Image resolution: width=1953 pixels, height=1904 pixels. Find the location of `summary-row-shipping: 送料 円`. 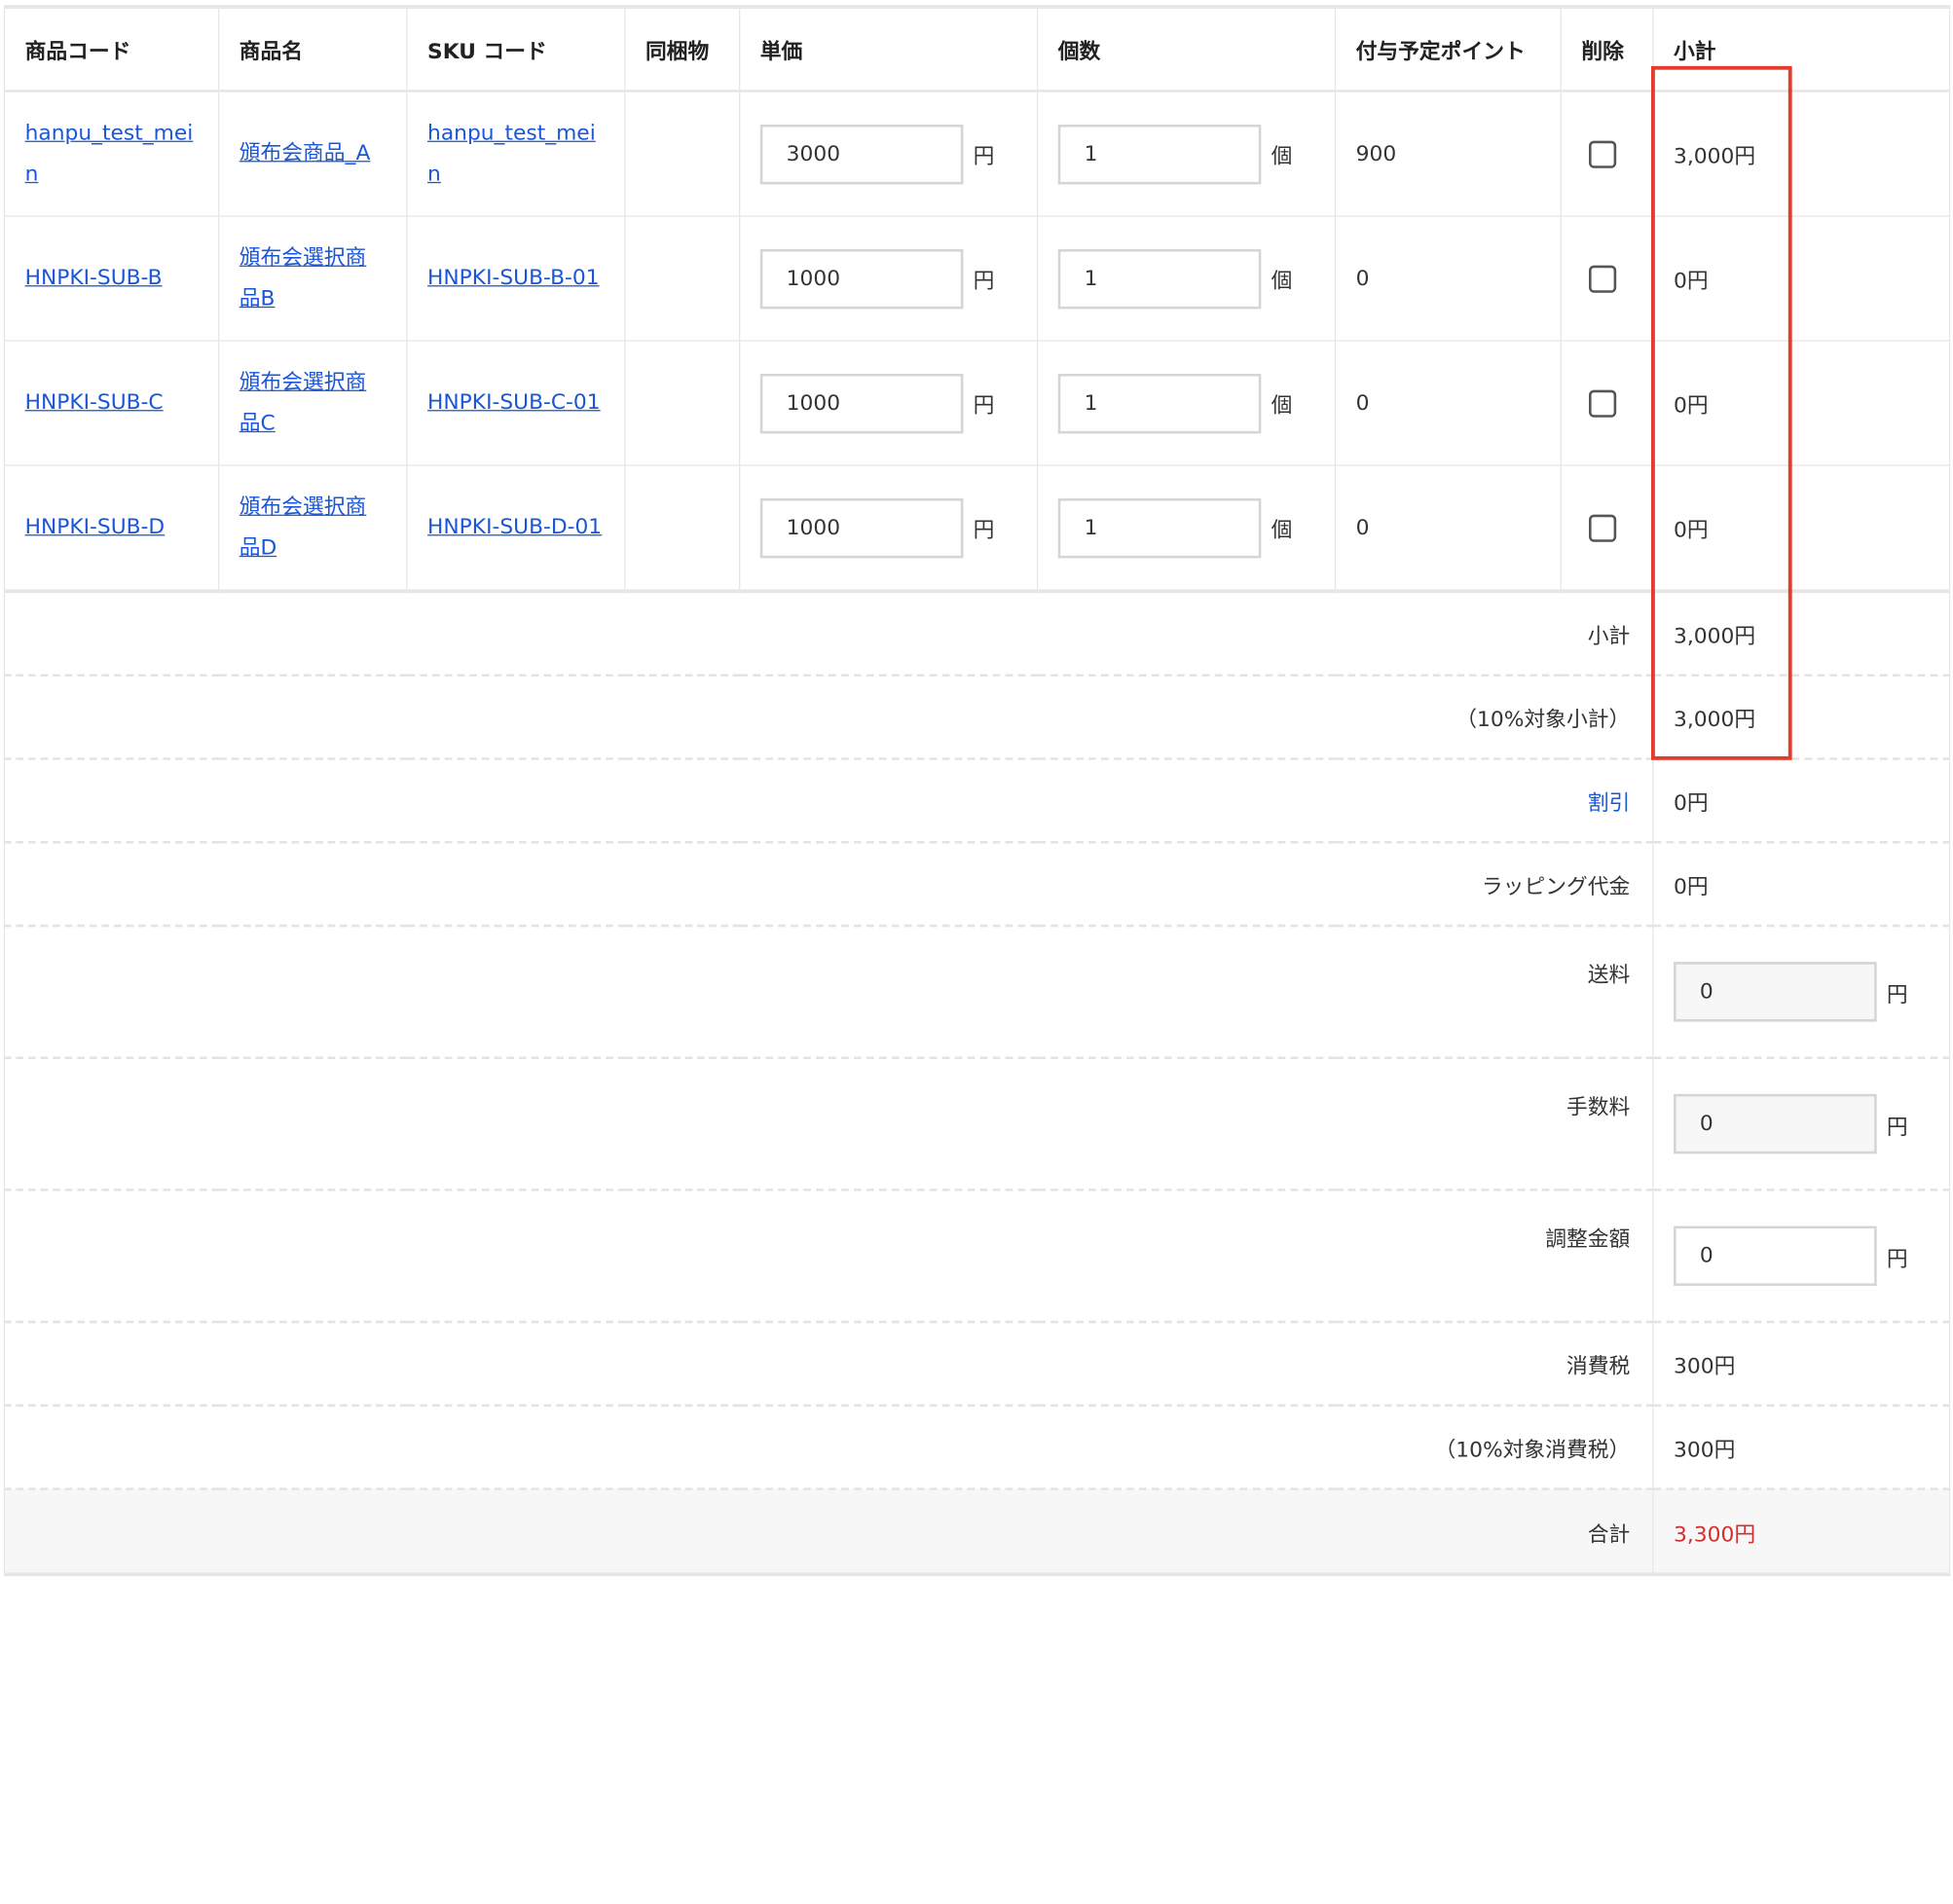

summary-row-shipping: 送料 円 is located at coordinates (977, 992).